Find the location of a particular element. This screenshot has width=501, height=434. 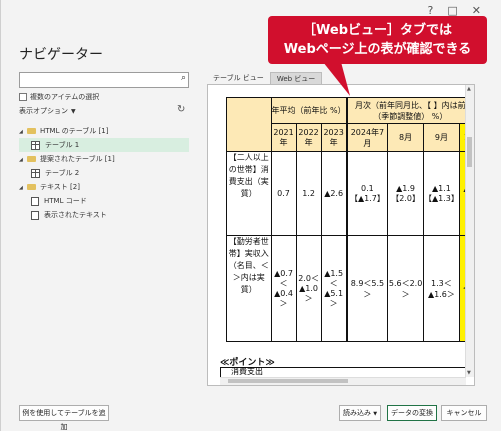

transform-data-button: データの変換 is located at coordinates (412, 413).